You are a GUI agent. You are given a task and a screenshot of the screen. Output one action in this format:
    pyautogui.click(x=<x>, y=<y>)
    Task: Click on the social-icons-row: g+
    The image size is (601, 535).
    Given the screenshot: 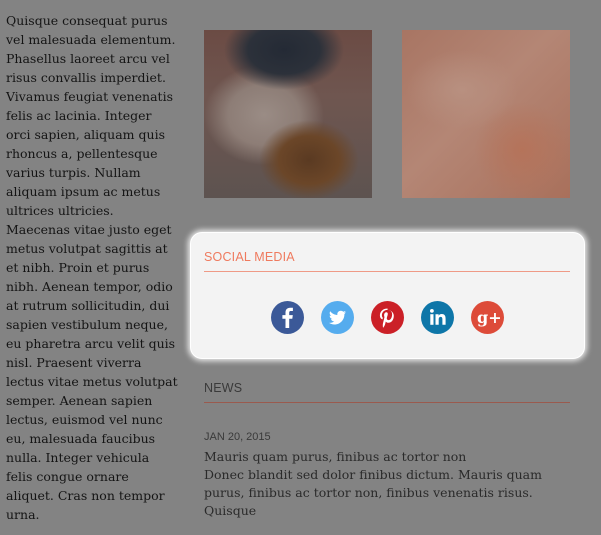 What is the action you would take?
    pyautogui.click(x=387, y=317)
    